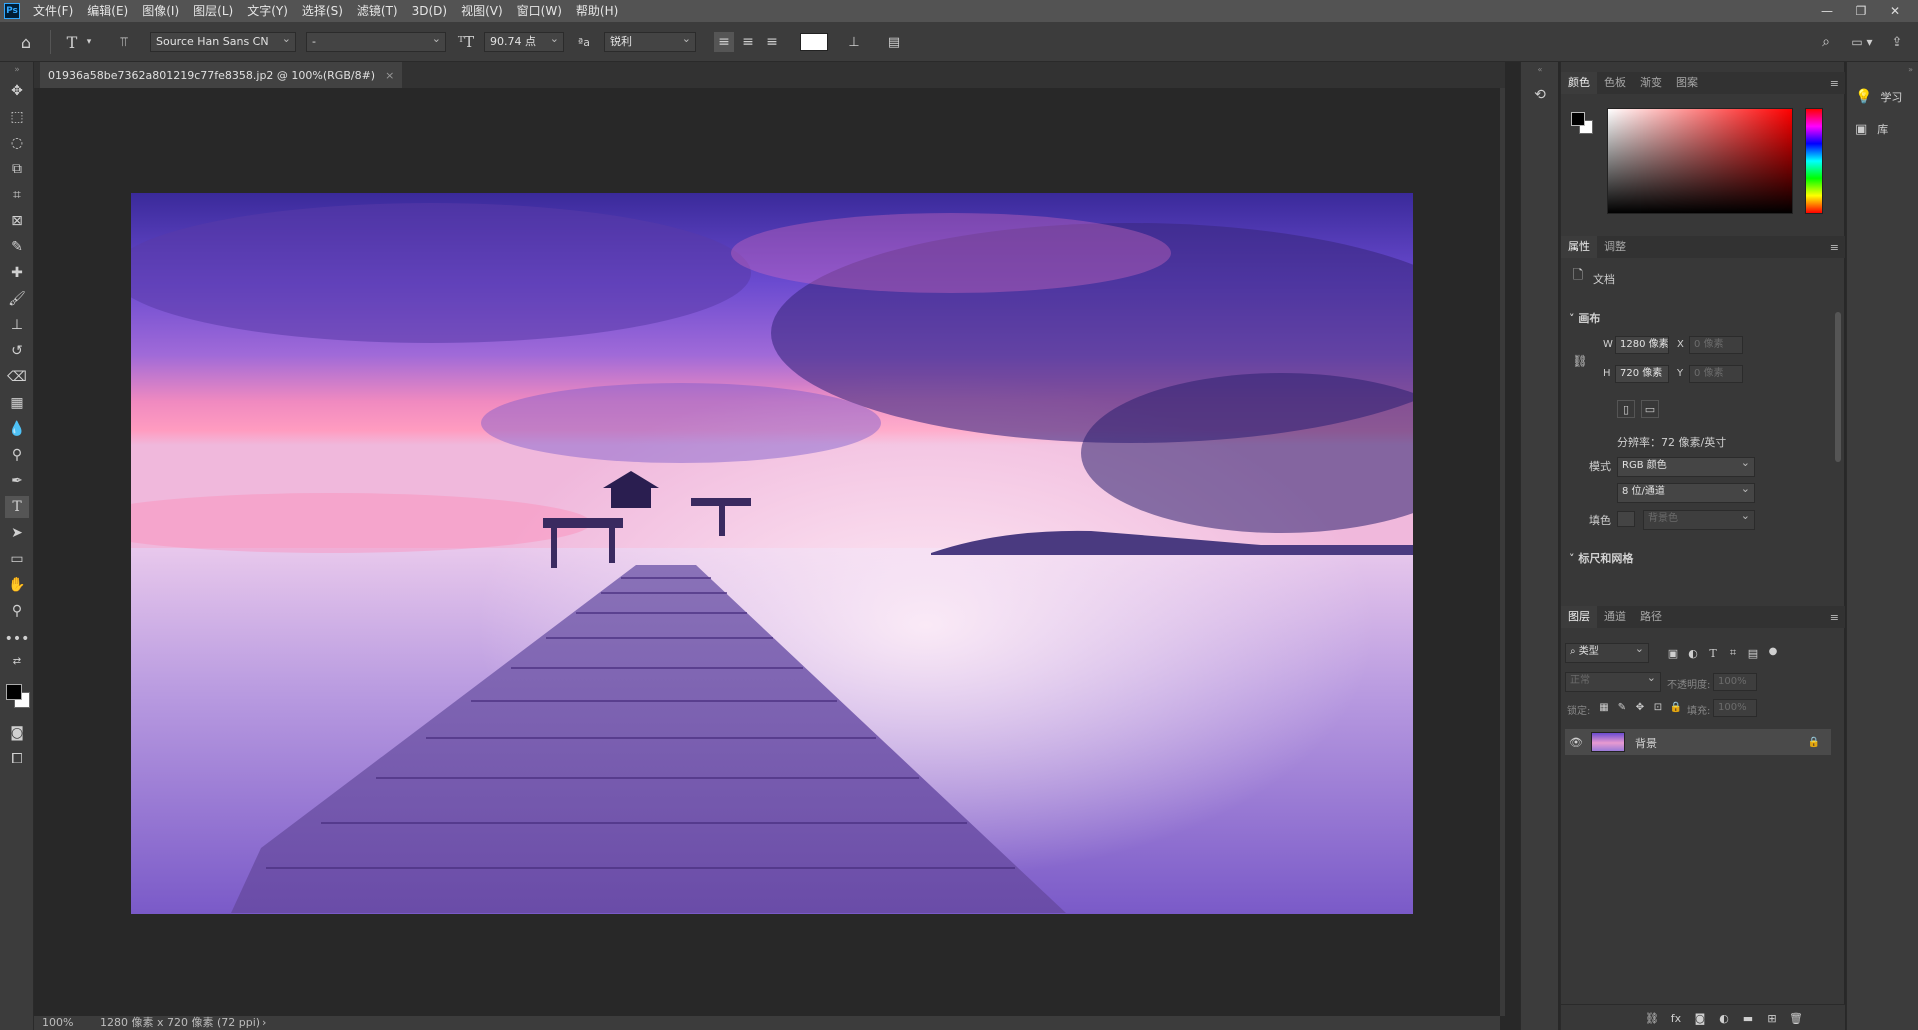 This screenshot has height=1030, width=1918. I want to click on move-tool-icon: ✥, so click(17, 91).